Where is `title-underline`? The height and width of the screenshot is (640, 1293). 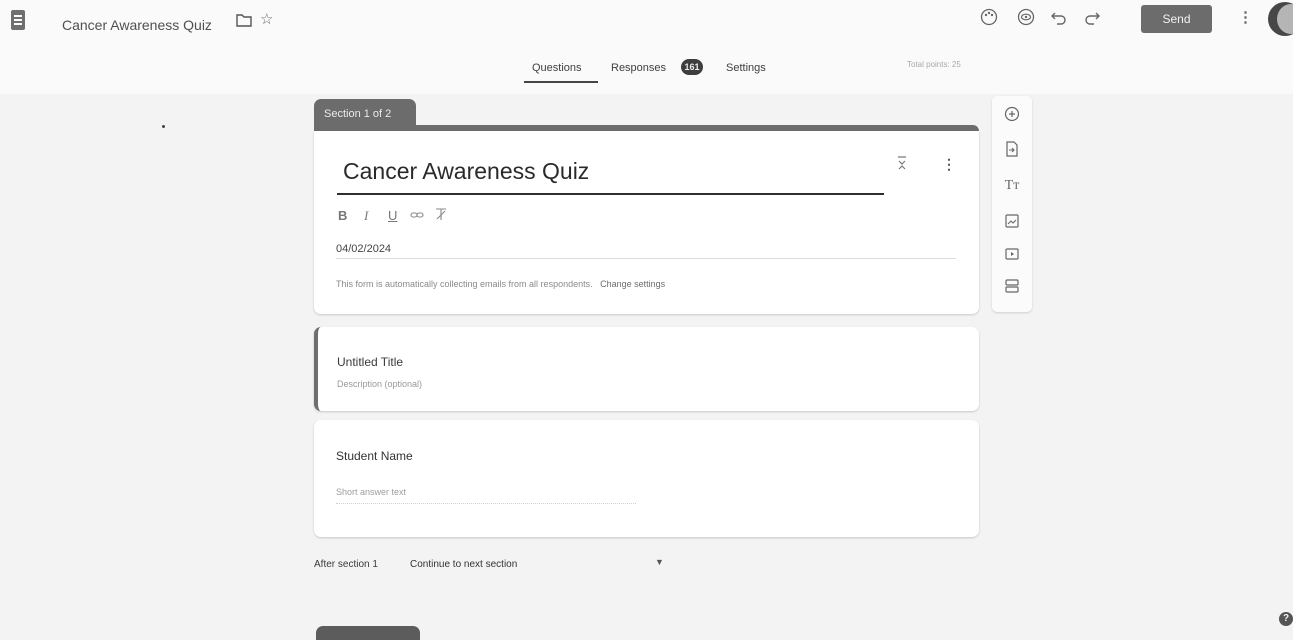 title-underline is located at coordinates (610, 194).